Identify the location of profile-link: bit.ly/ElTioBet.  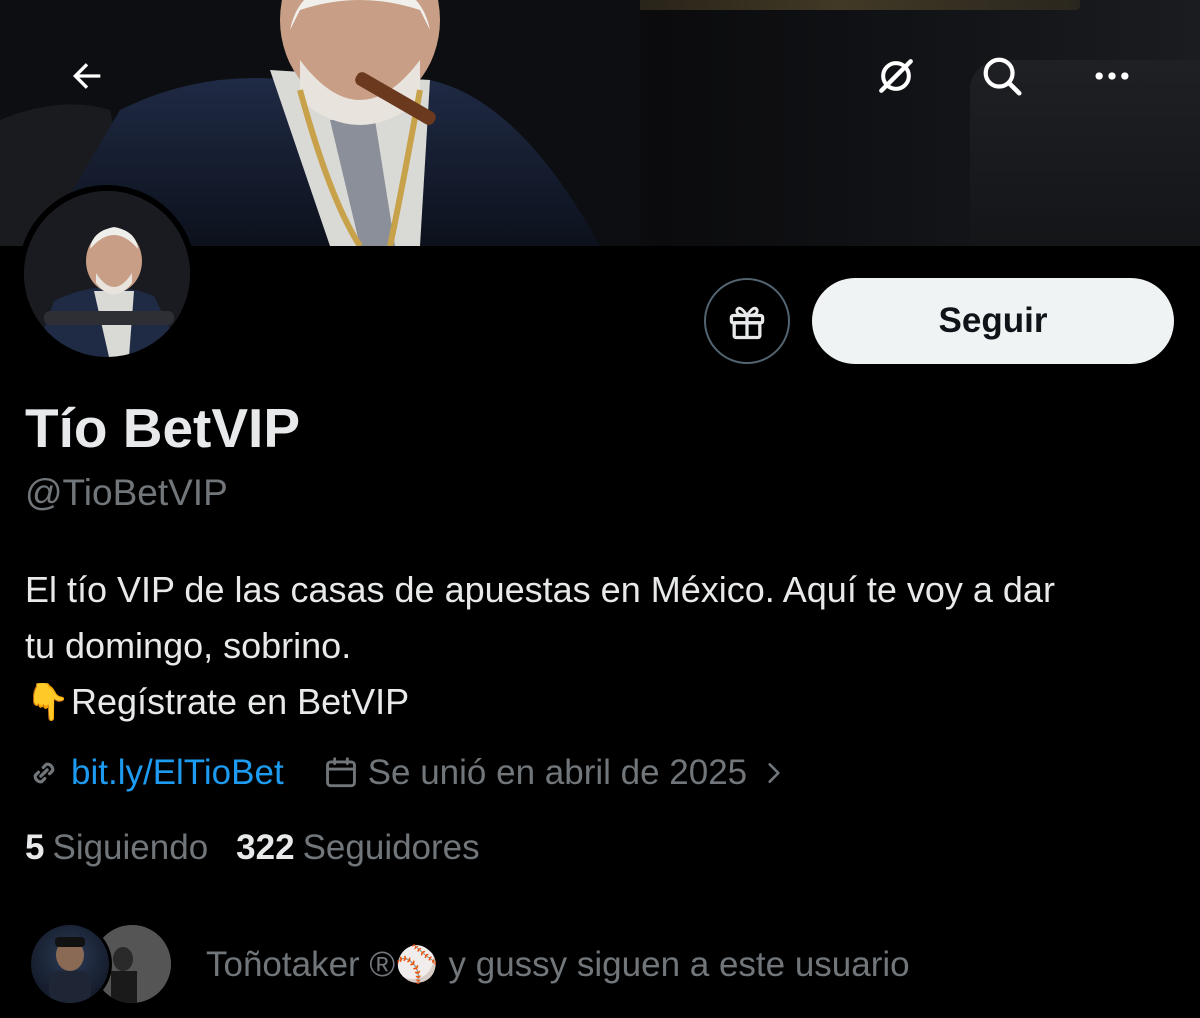
(177, 773).